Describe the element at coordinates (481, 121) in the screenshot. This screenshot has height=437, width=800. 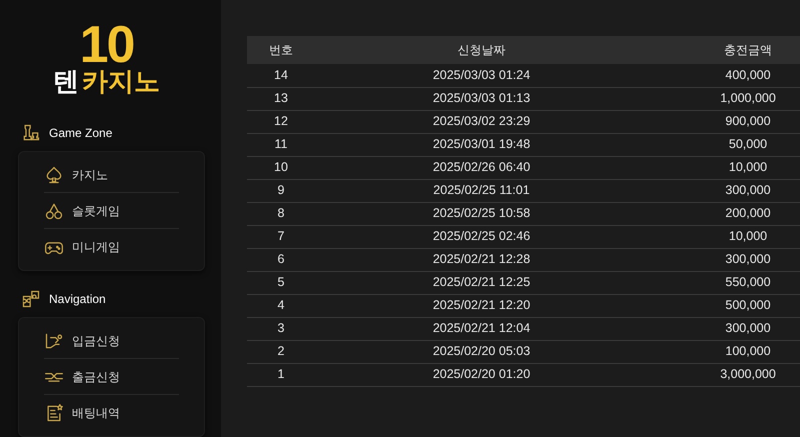
I see `table-cell: 2025/03/02 23:29` at that location.